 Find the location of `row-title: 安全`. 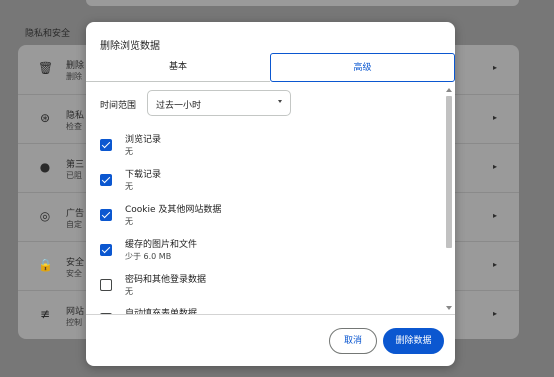

row-title: 安全 is located at coordinates (75, 263).